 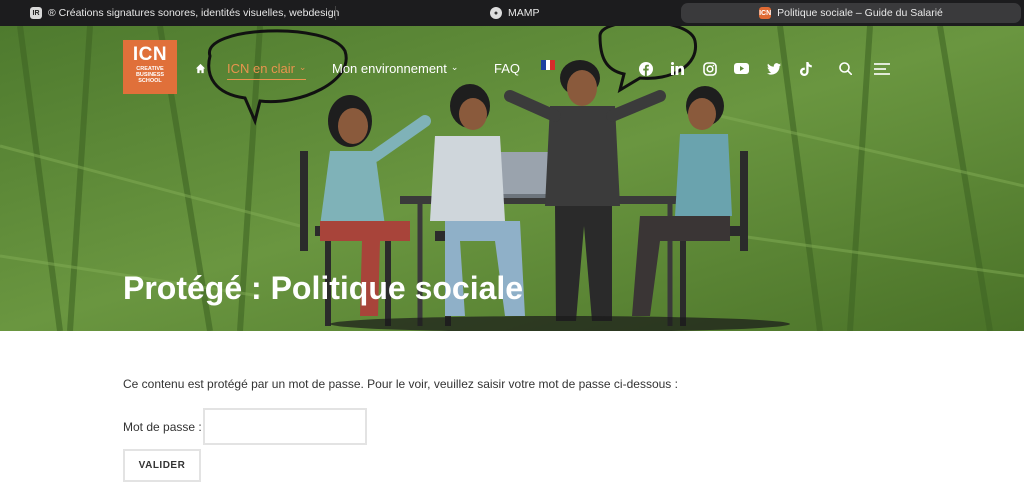 What do you see at coordinates (323, 288) in the screenshot?
I see `page-title: Protégé : Politique sociale` at bounding box center [323, 288].